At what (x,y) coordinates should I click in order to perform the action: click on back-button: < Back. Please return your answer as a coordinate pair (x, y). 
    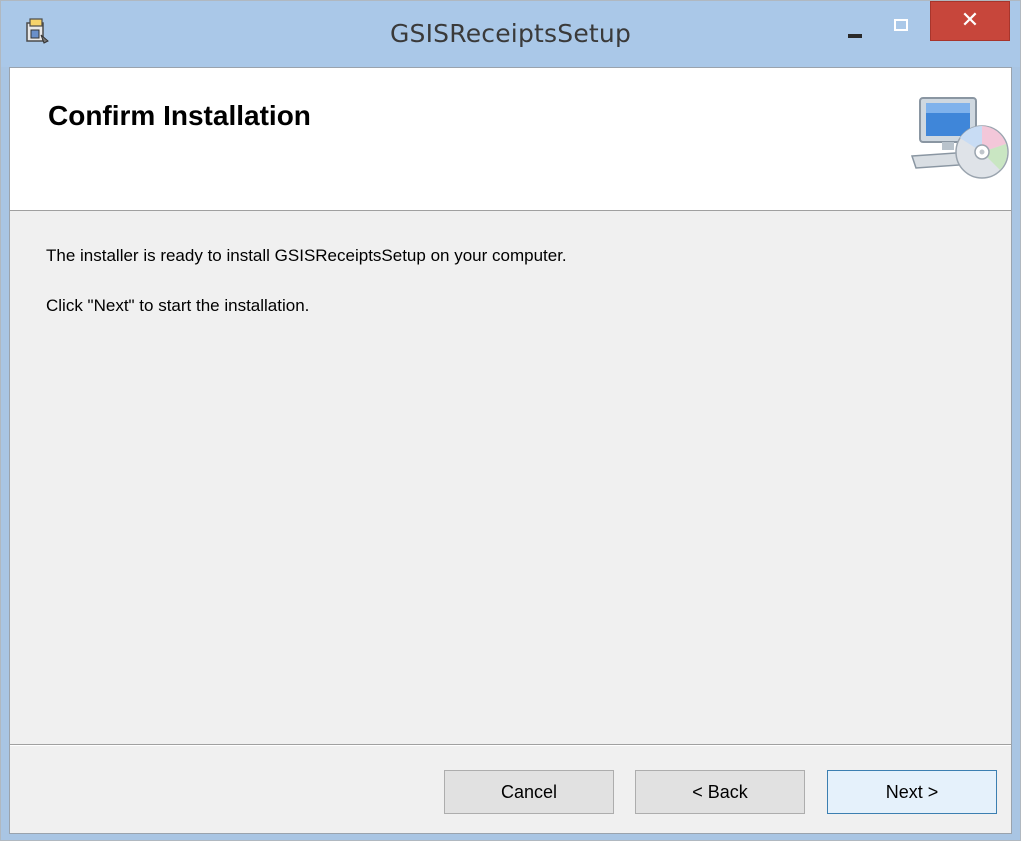
    Looking at the image, I should click on (720, 792).